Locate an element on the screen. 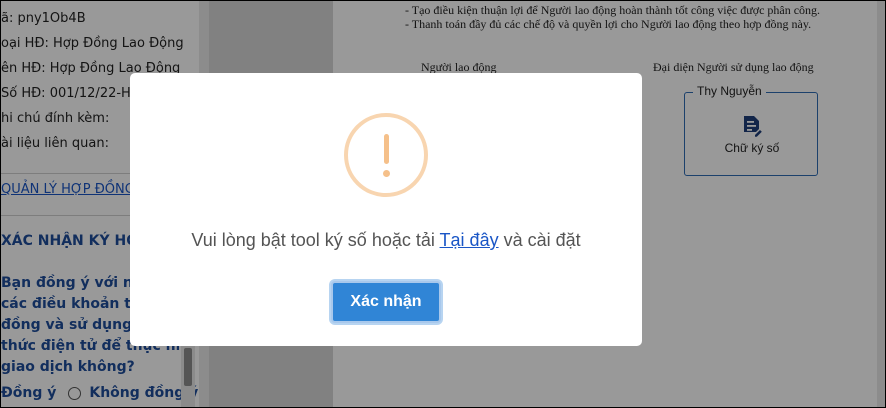 The width and height of the screenshot is (886, 408). warning-icon is located at coordinates (386, 155).